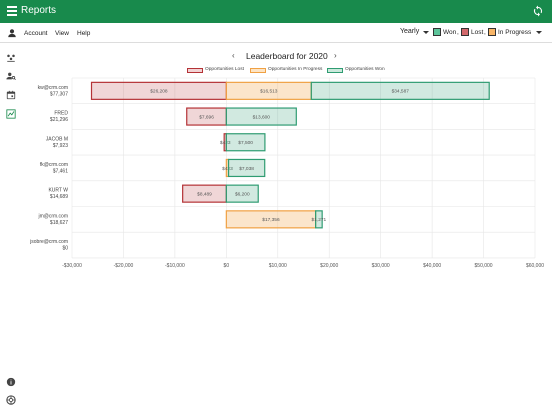  What do you see at coordinates (381, 266) in the screenshot?
I see `x-tick-label: $30,000` at bounding box center [381, 266].